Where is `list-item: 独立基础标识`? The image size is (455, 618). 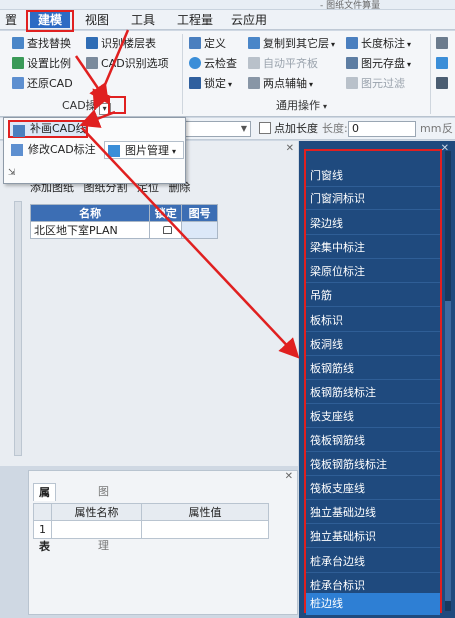
list-item: 独立基础标识 is located at coordinates (373, 537).